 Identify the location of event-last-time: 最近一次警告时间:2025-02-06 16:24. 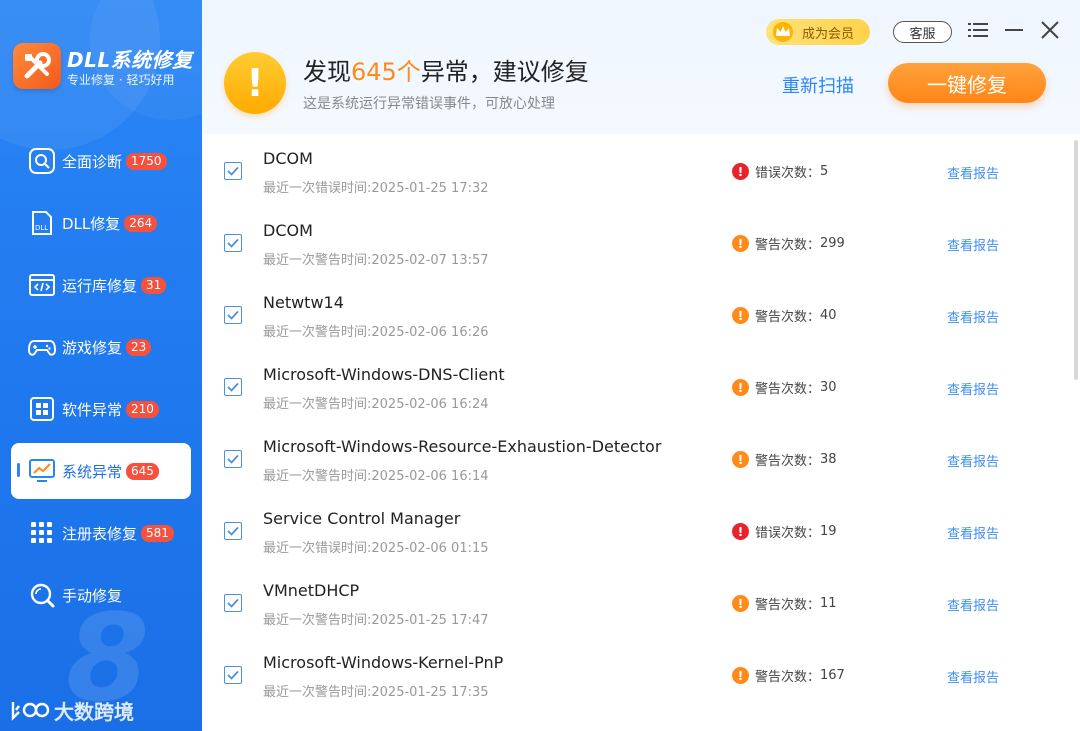
(376, 404).